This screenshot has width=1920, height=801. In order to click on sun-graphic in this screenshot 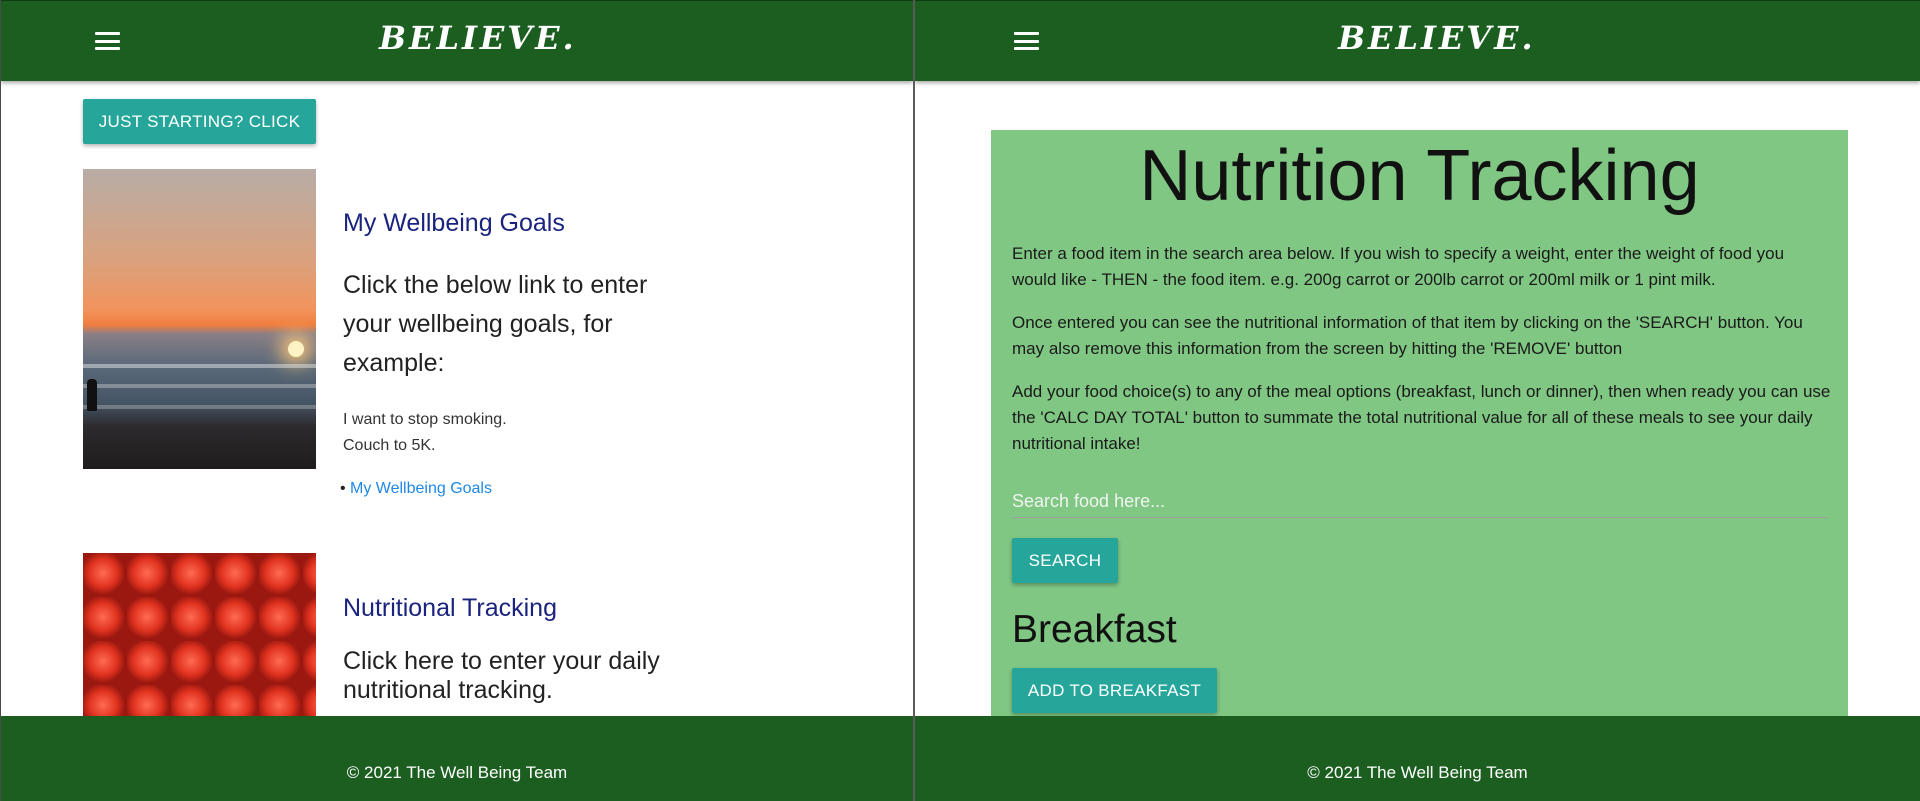, I will do `click(296, 349)`.